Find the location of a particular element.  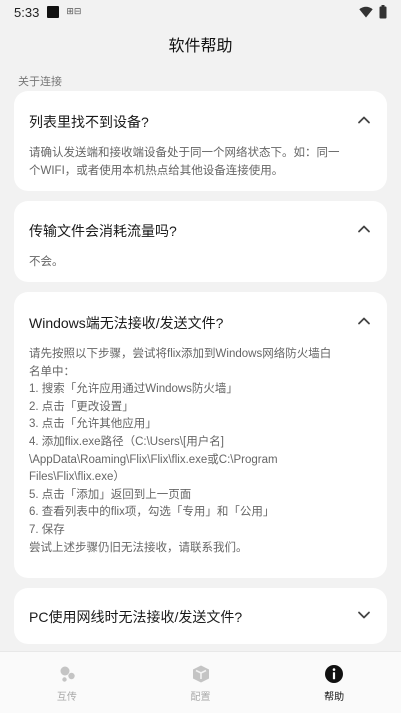

bottom-nav: 互传 配置 帮助 is located at coordinates (200, 682).